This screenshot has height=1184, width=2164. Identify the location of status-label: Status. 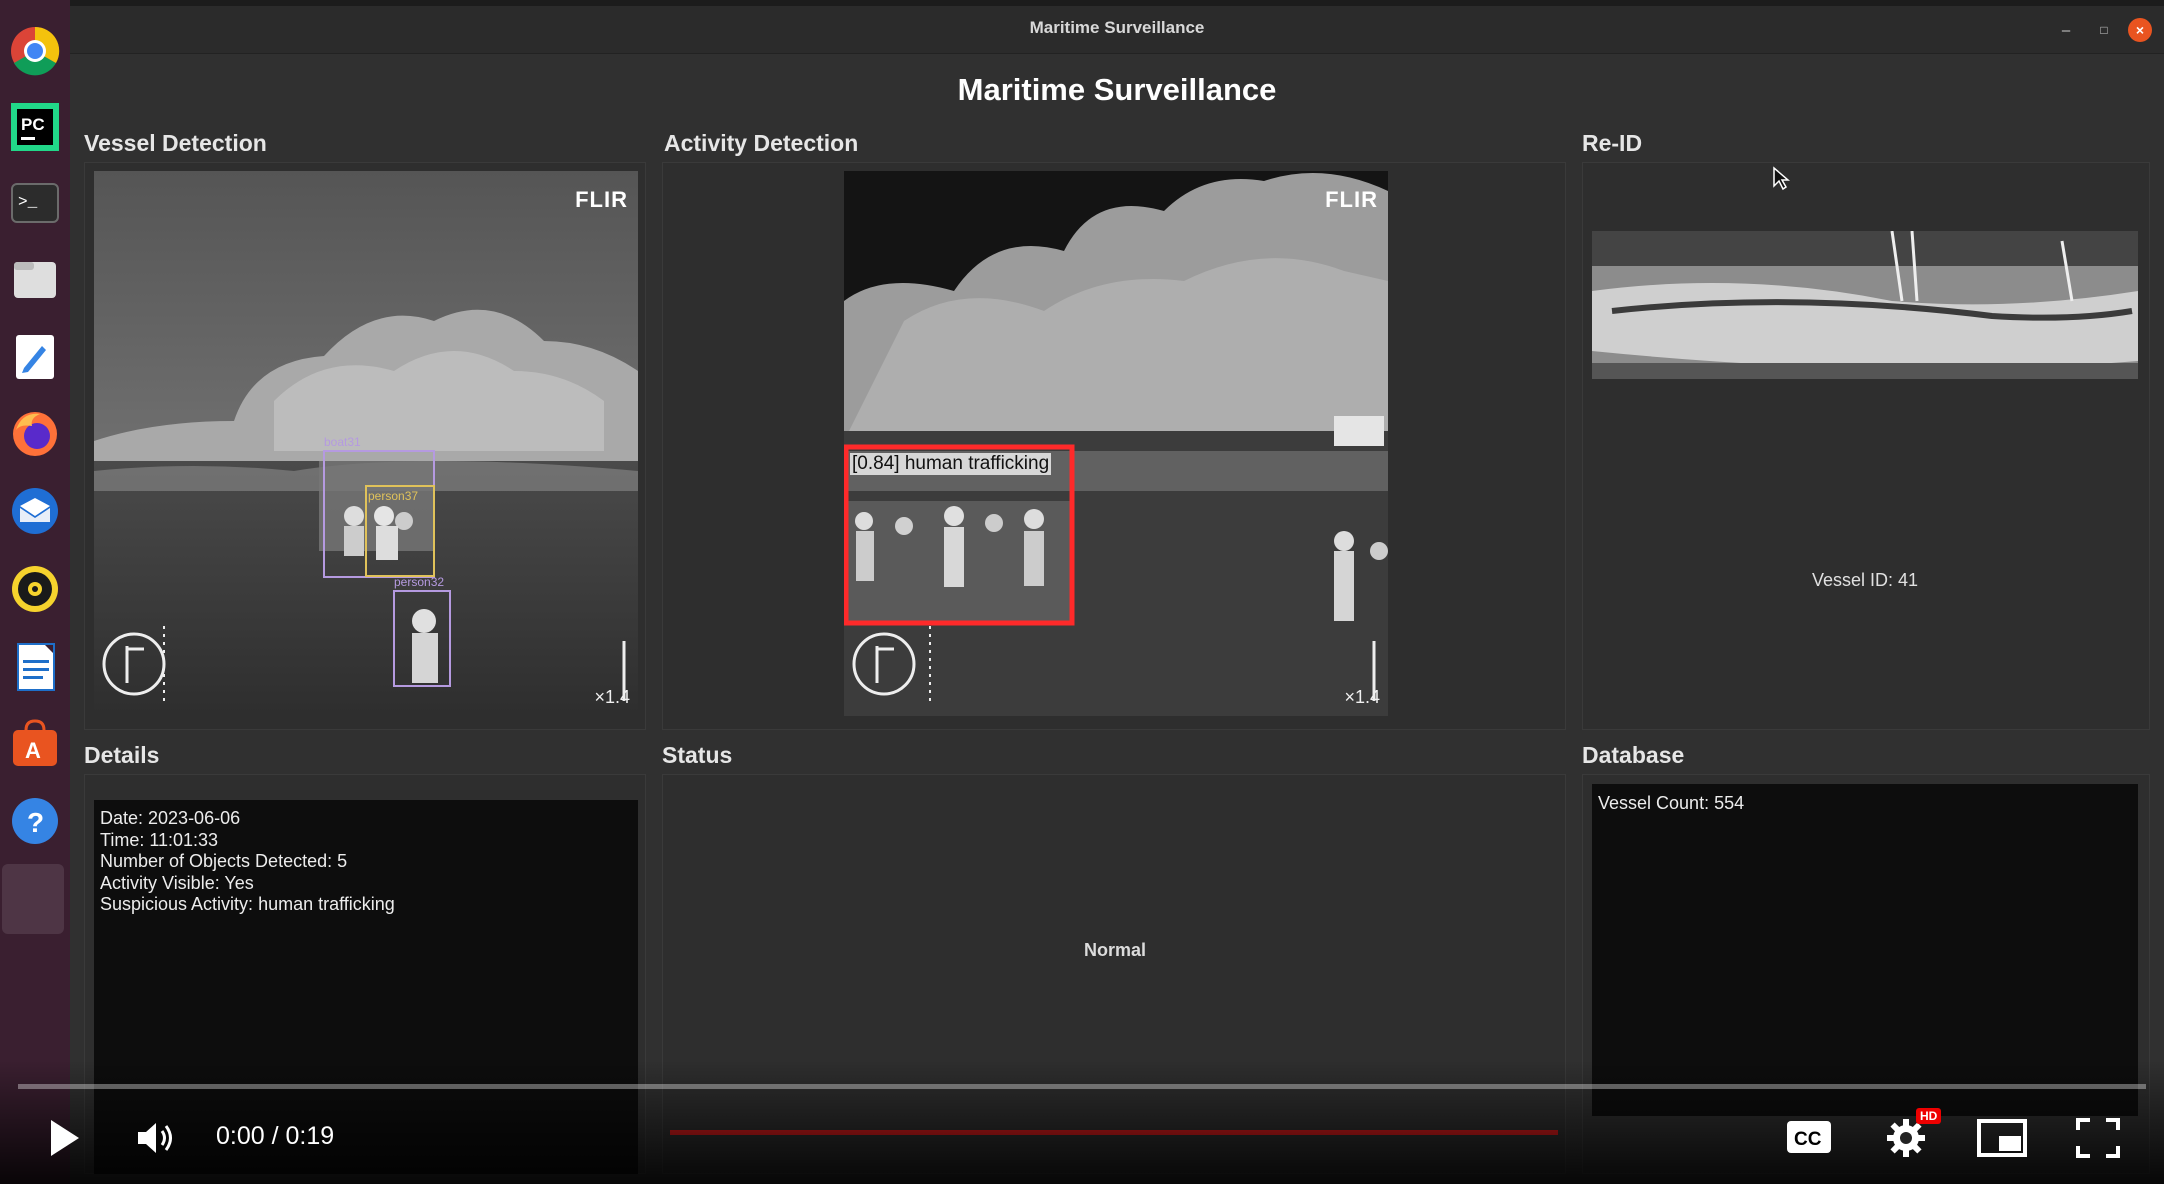
(697, 755).